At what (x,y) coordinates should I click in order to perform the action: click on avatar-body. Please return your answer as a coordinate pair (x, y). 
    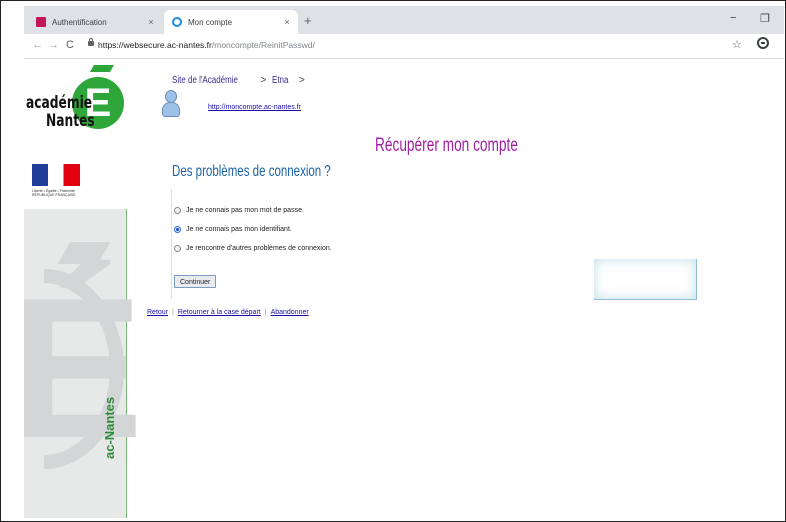
    Looking at the image, I should click on (171, 109).